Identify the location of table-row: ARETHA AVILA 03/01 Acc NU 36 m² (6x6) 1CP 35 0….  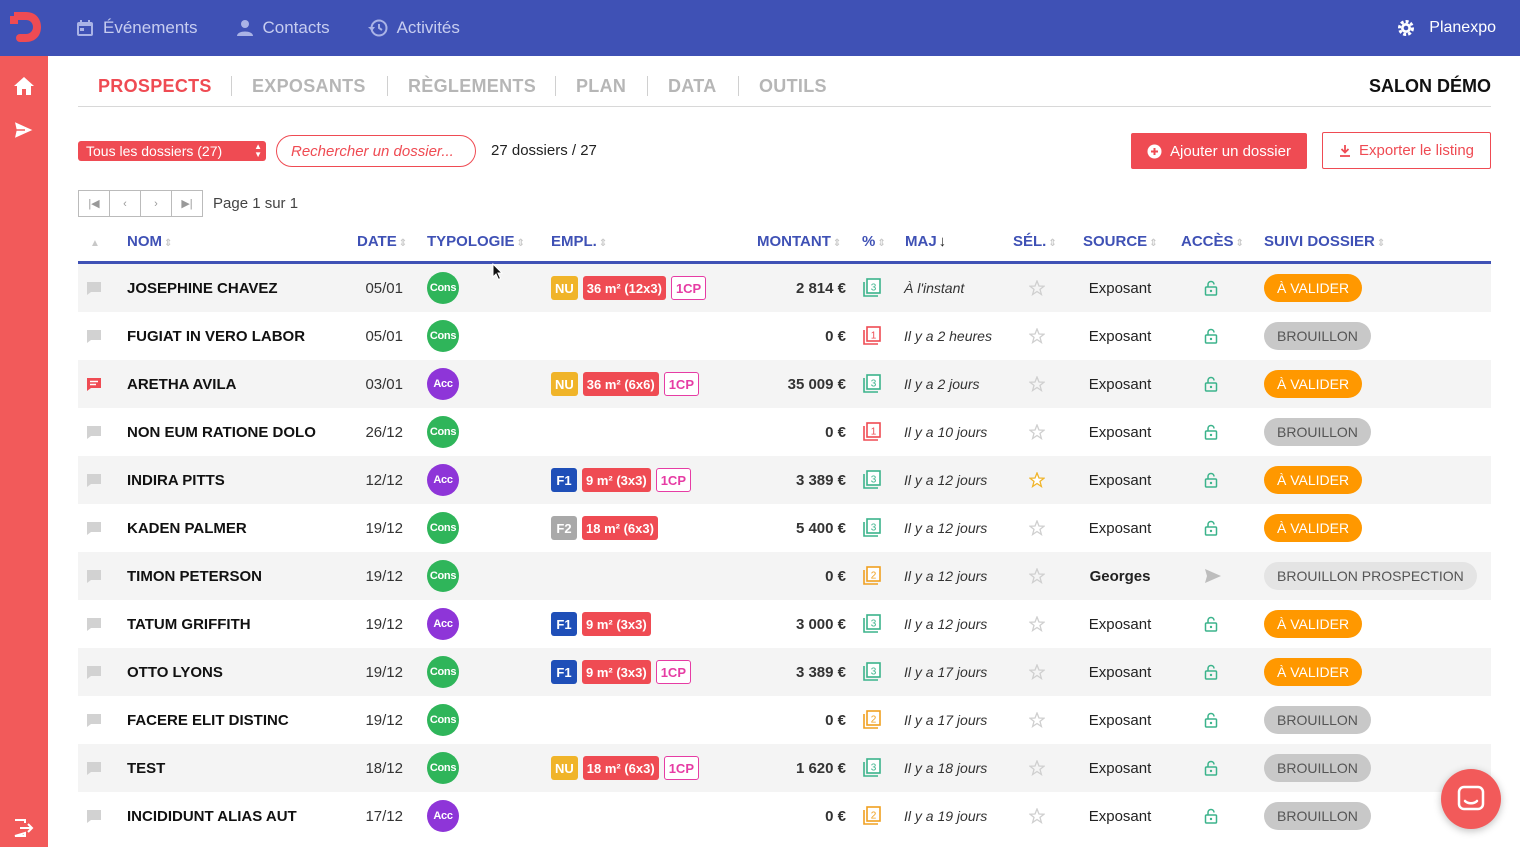
(784, 384).